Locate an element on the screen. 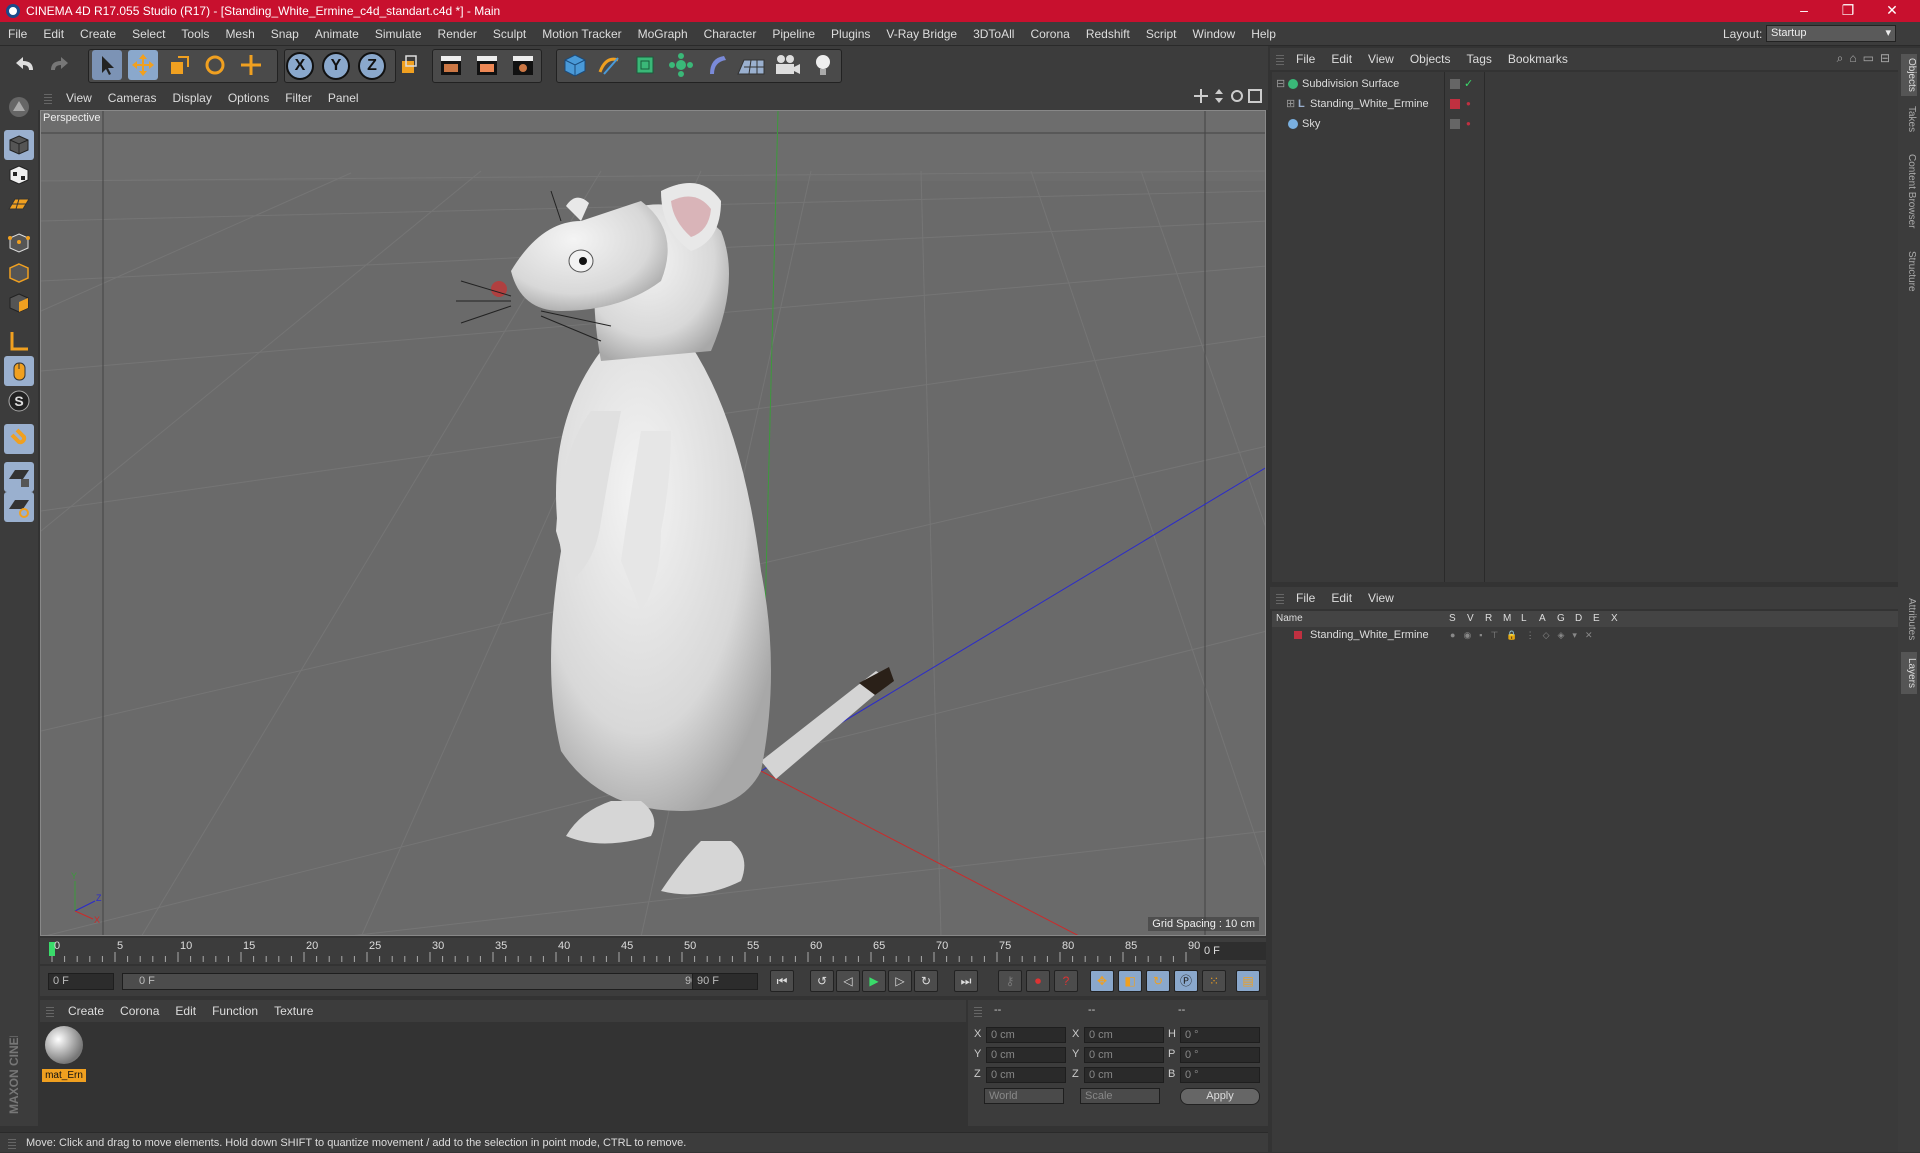 This screenshot has width=1920, height=1153. viewport-menu-cameras: Cameras is located at coordinates (132, 98).